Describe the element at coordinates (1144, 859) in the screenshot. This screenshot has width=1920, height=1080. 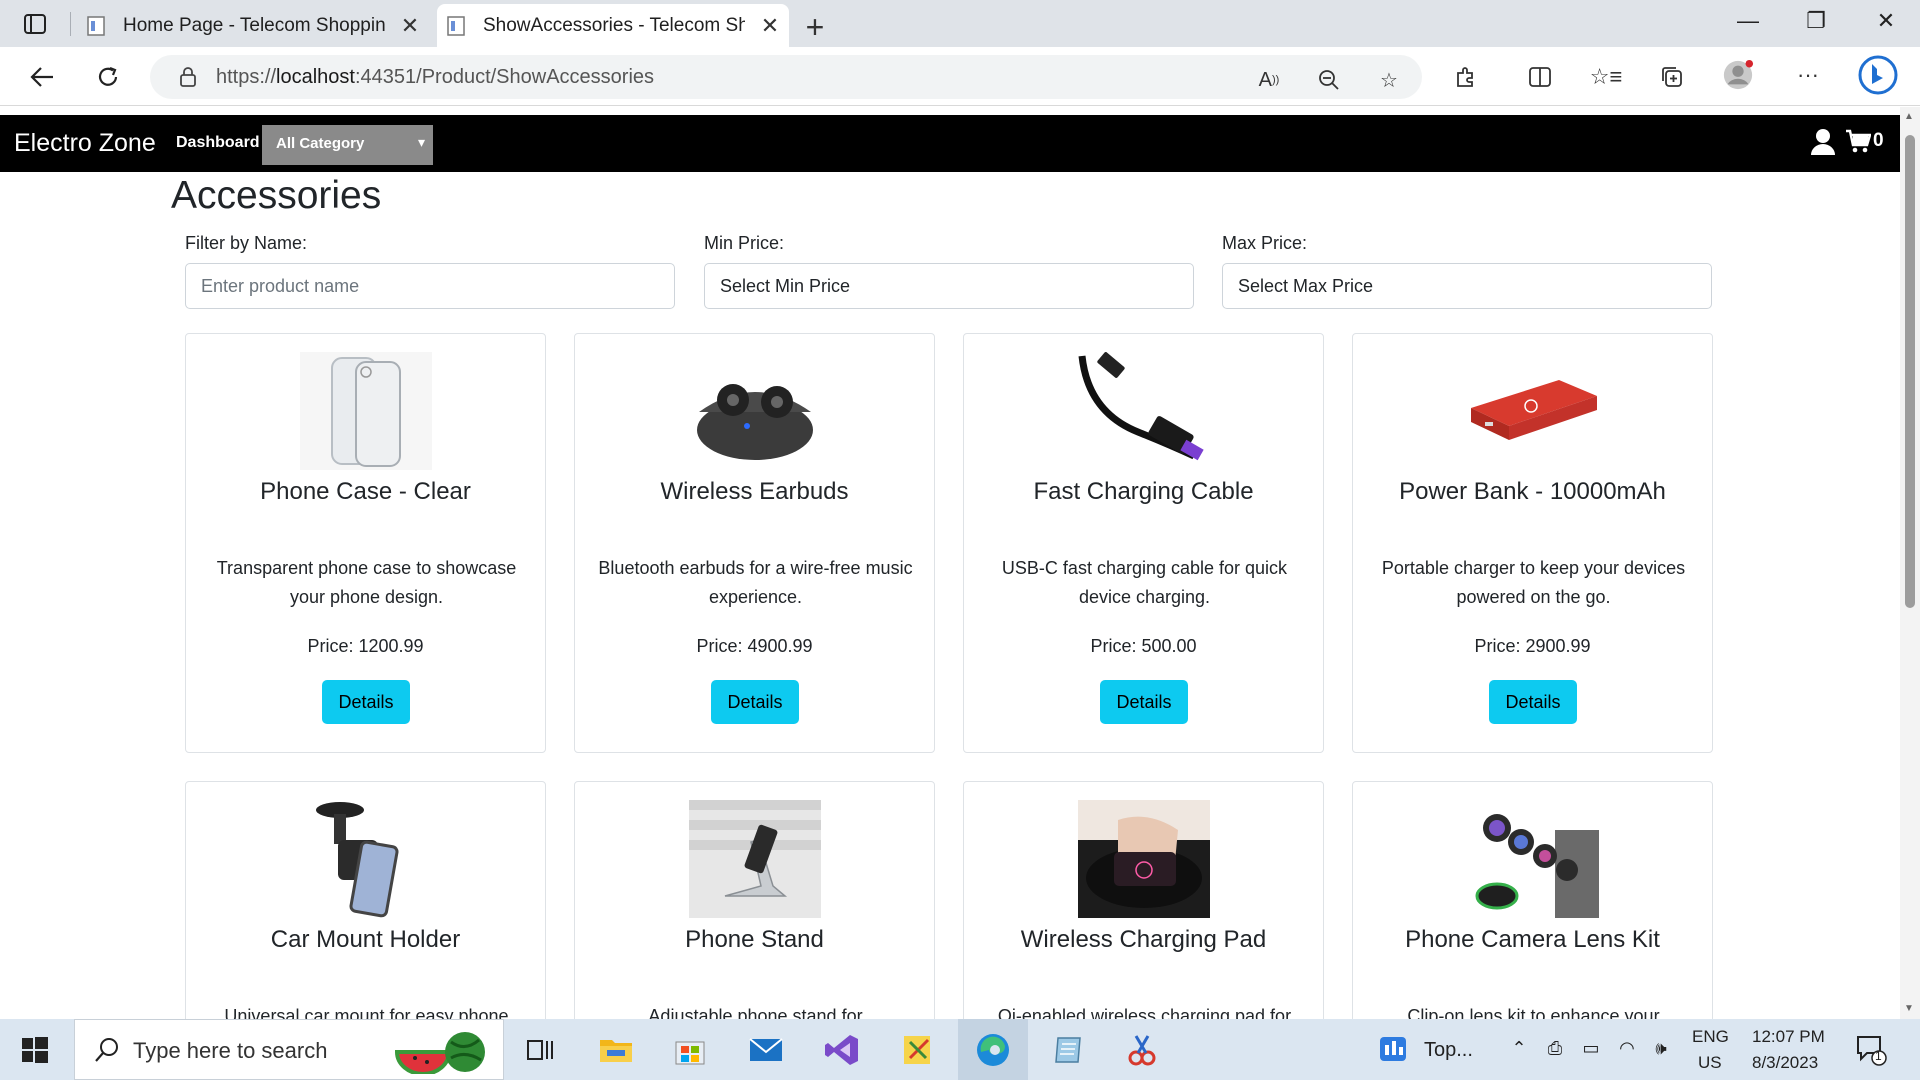
I see `charging-pad-image` at that location.